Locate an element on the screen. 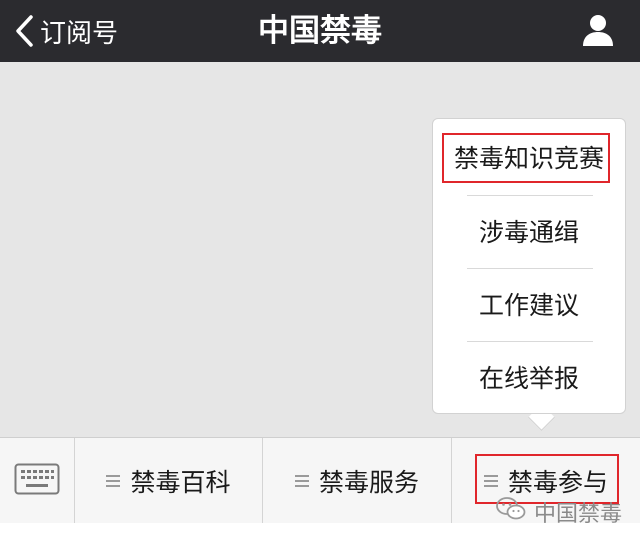  person-icon is located at coordinates (598, 33).